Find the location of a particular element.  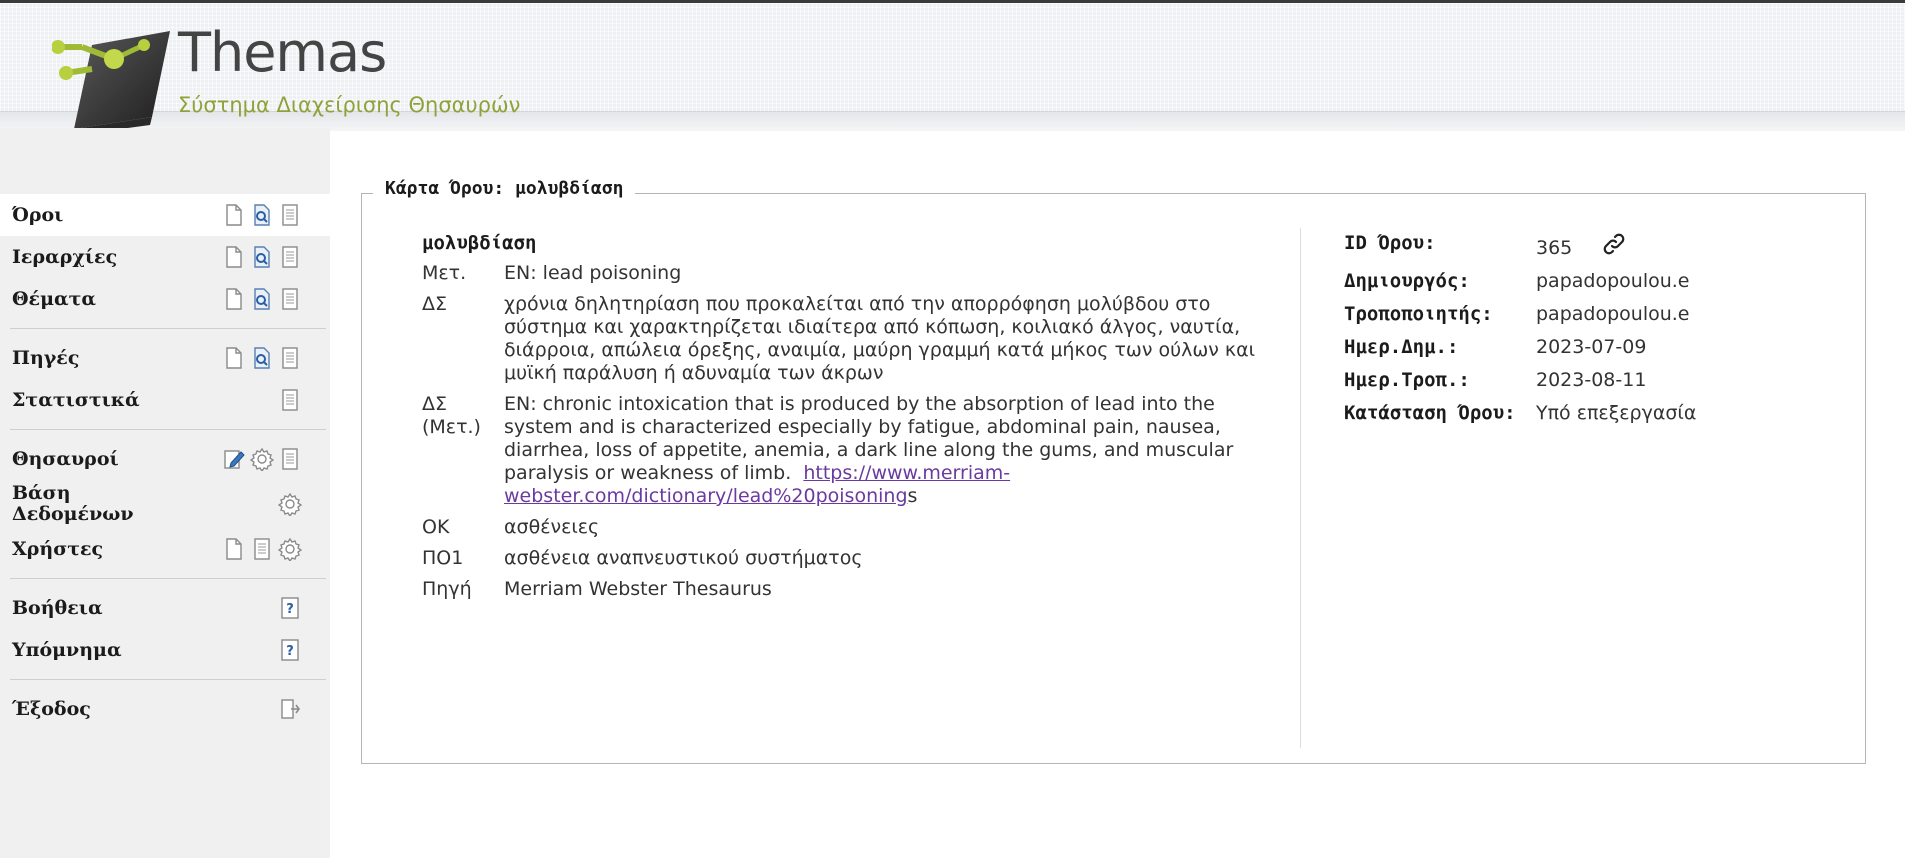

app-subtitle: Σύστημα Διαχείρισης Θησαυρών is located at coordinates (349, 105).